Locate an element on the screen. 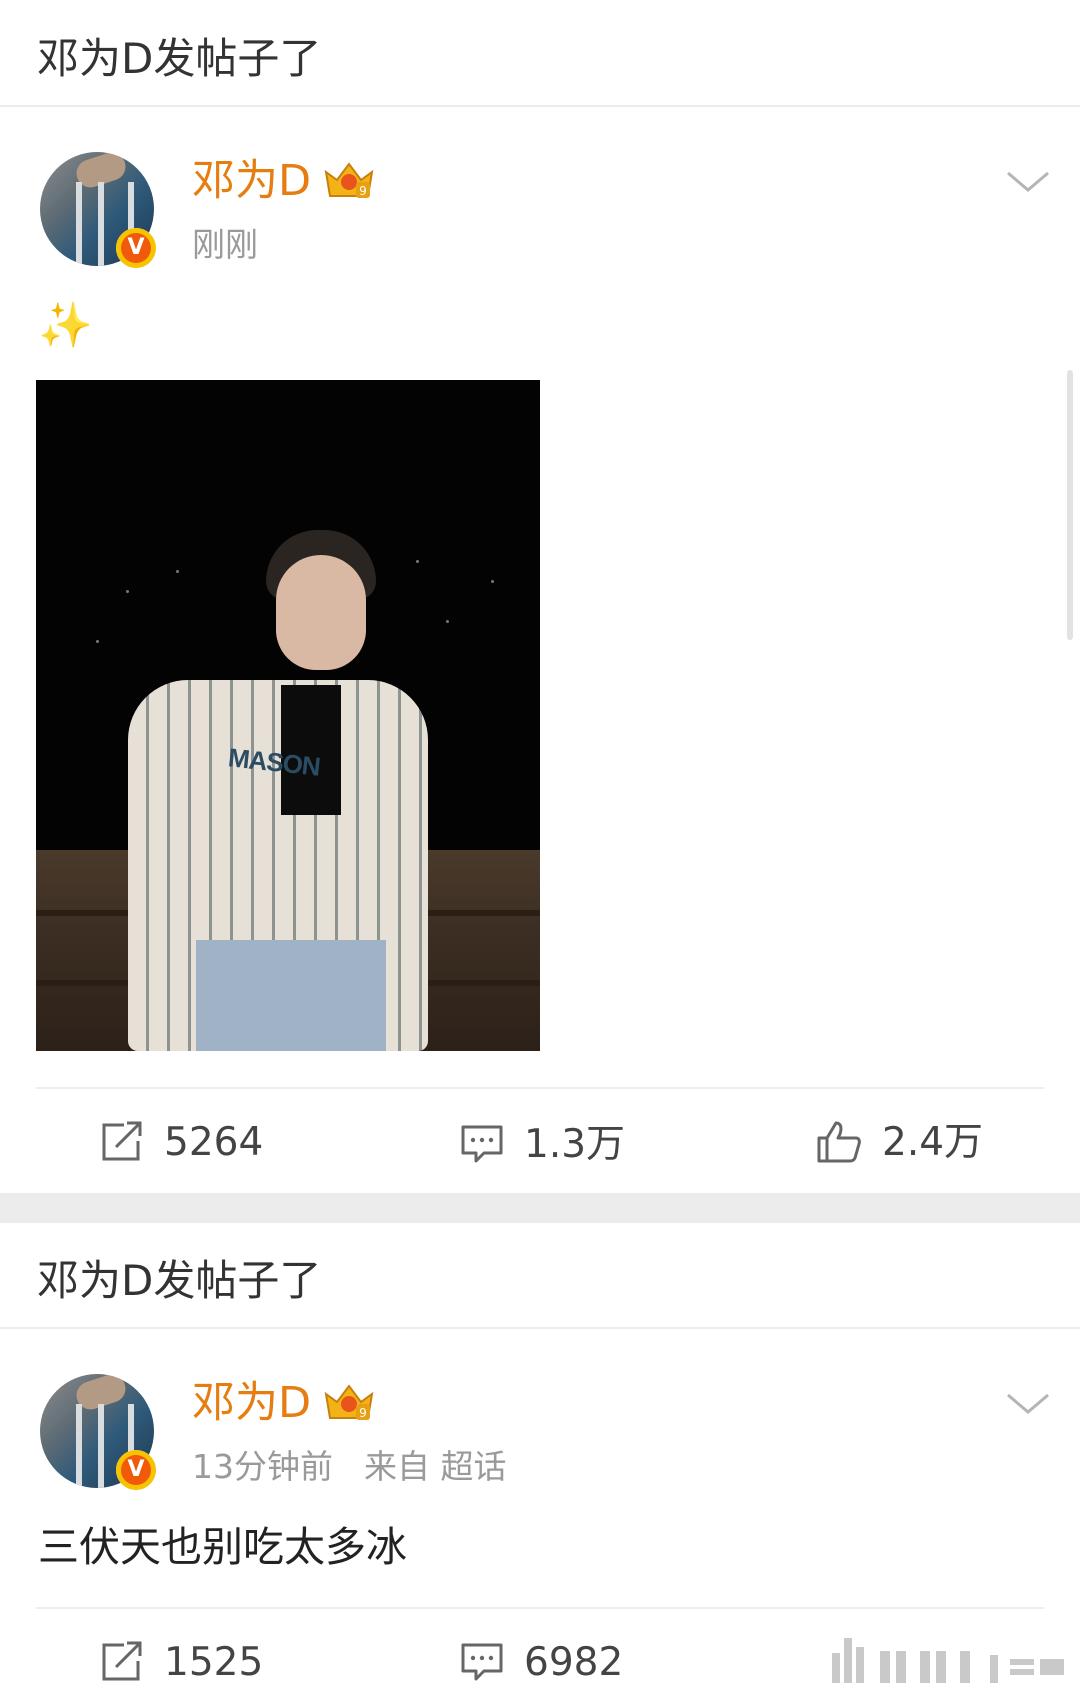 This screenshot has height=1693, width=1080. post-text: ✨ is located at coordinates (65, 325).